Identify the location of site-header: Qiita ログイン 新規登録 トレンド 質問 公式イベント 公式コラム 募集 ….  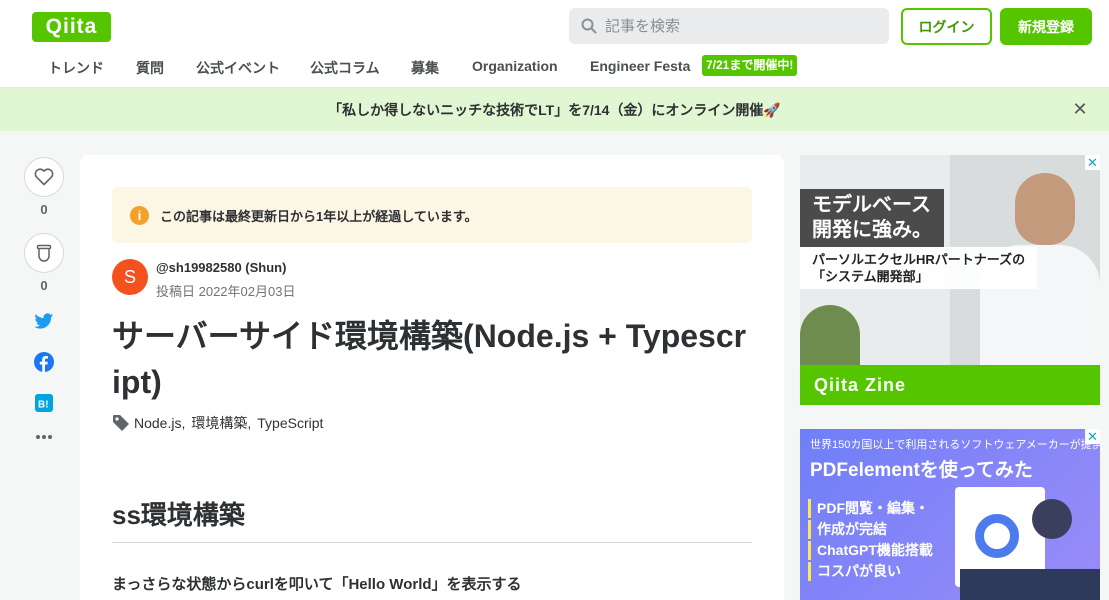
(554, 44).